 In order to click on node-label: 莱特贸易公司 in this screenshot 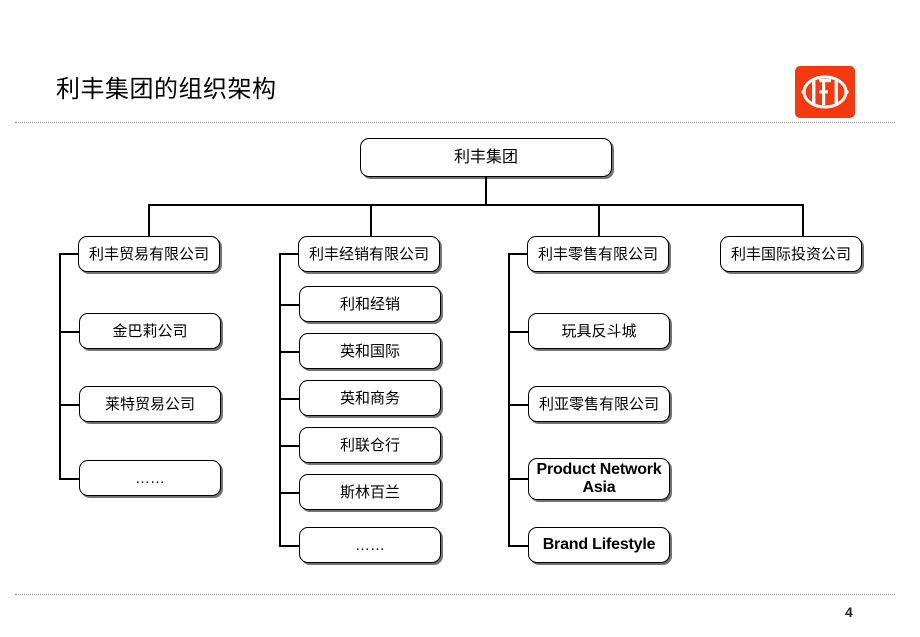, I will do `click(149, 404)`.